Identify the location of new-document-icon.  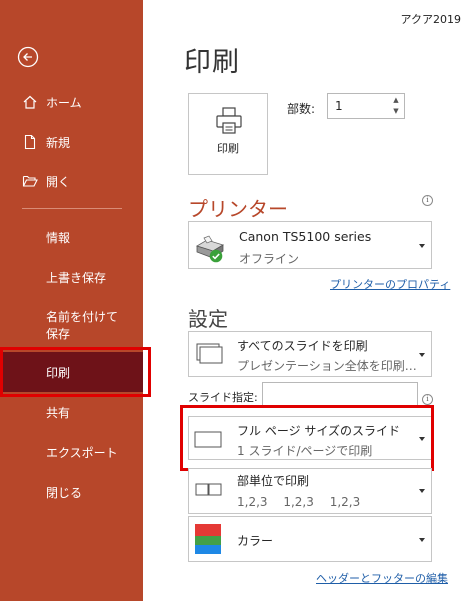
(30, 142).